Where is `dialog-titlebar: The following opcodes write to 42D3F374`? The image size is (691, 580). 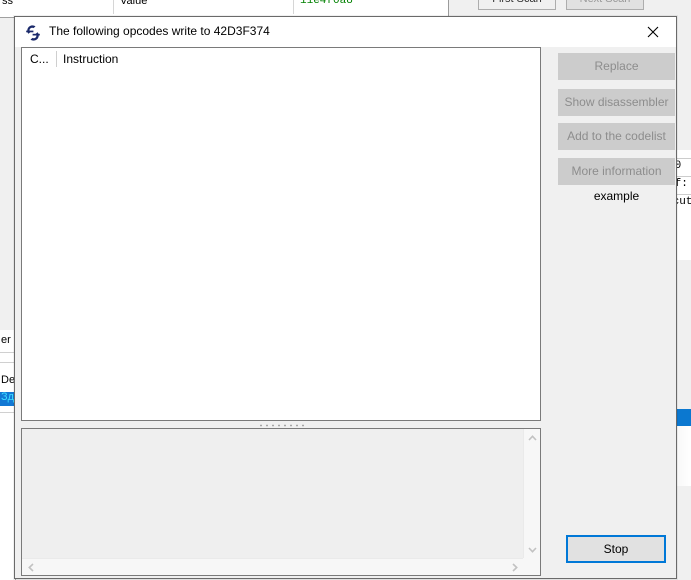 dialog-titlebar: The following opcodes write to 42D3F374 is located at coordinates (345, 32).